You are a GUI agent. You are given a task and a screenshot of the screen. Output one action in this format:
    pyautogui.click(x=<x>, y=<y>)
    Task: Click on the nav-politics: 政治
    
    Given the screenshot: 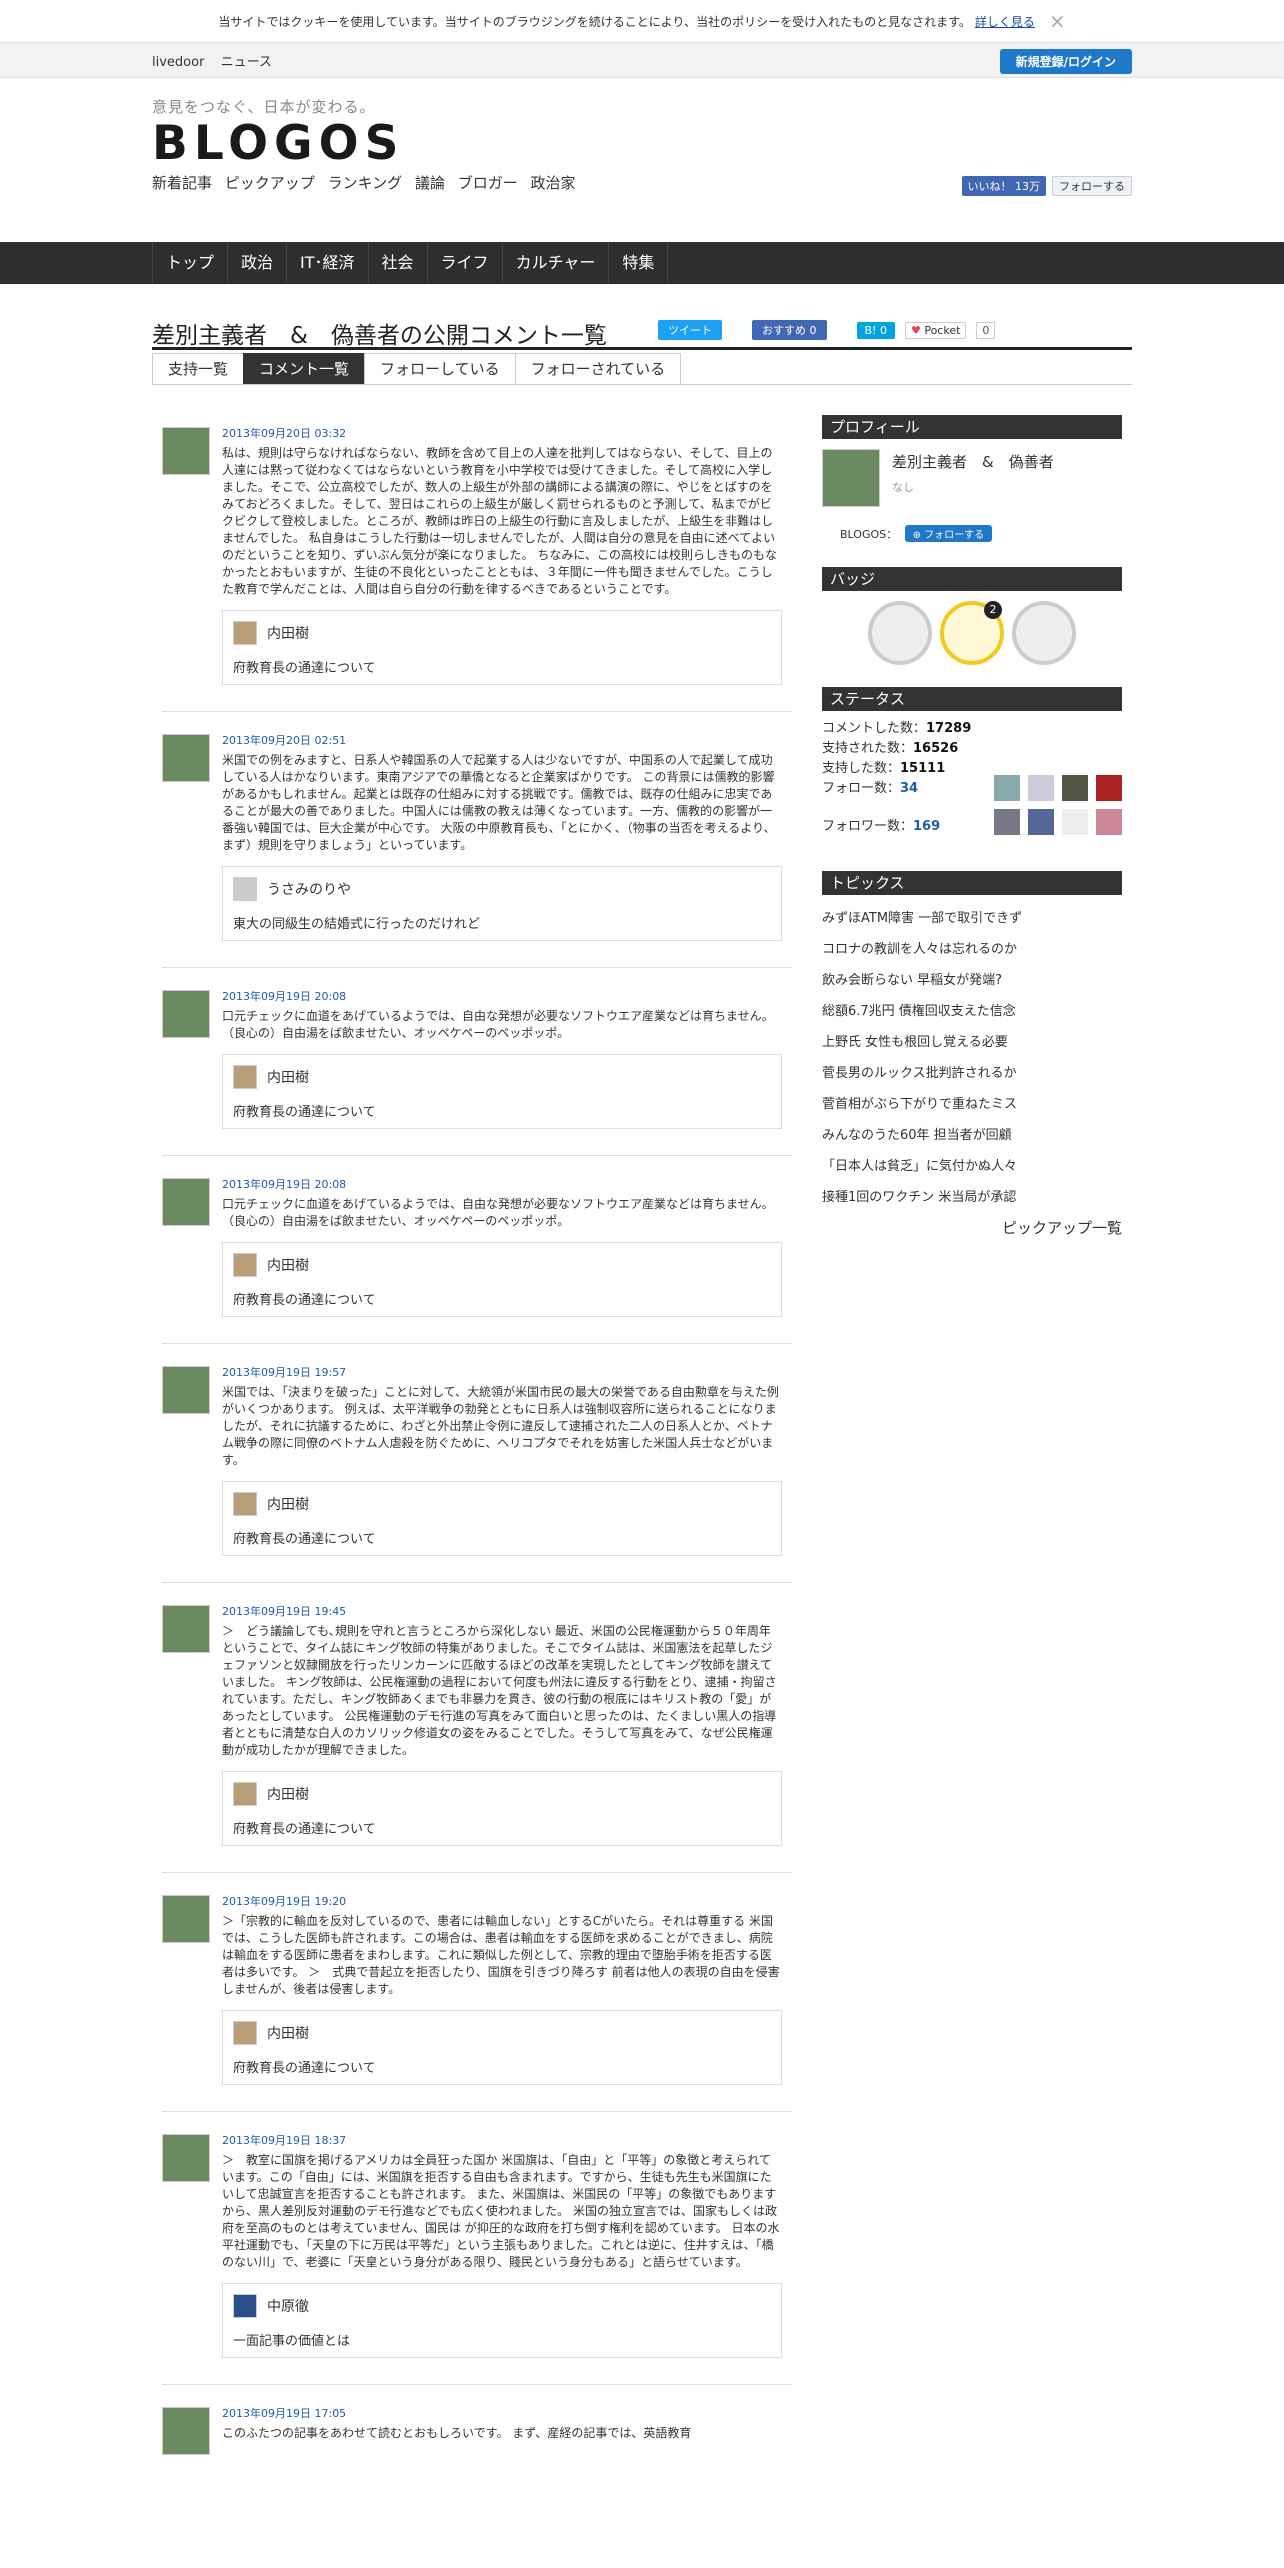 What is the action you would take?
    pyautogui.click(x=256, y=263)
    